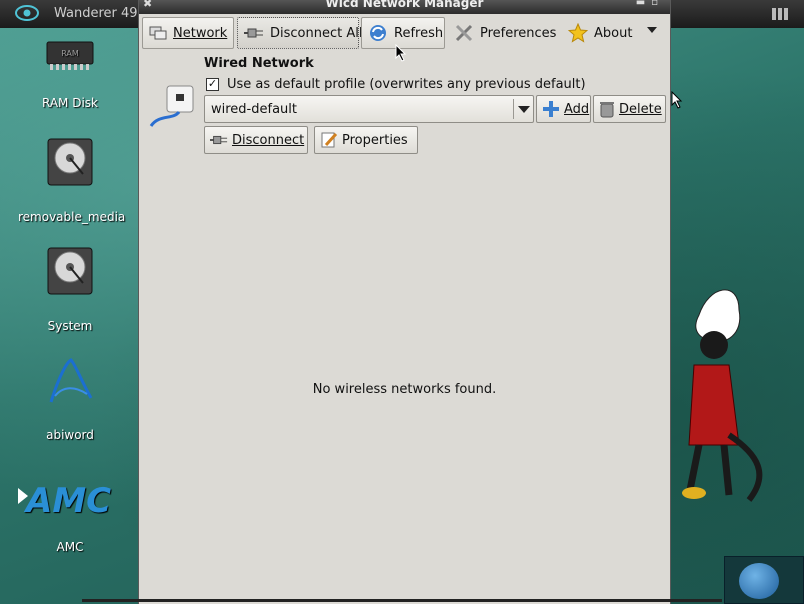  I want to click on preferences-button: Preferences, so click(503, 33).